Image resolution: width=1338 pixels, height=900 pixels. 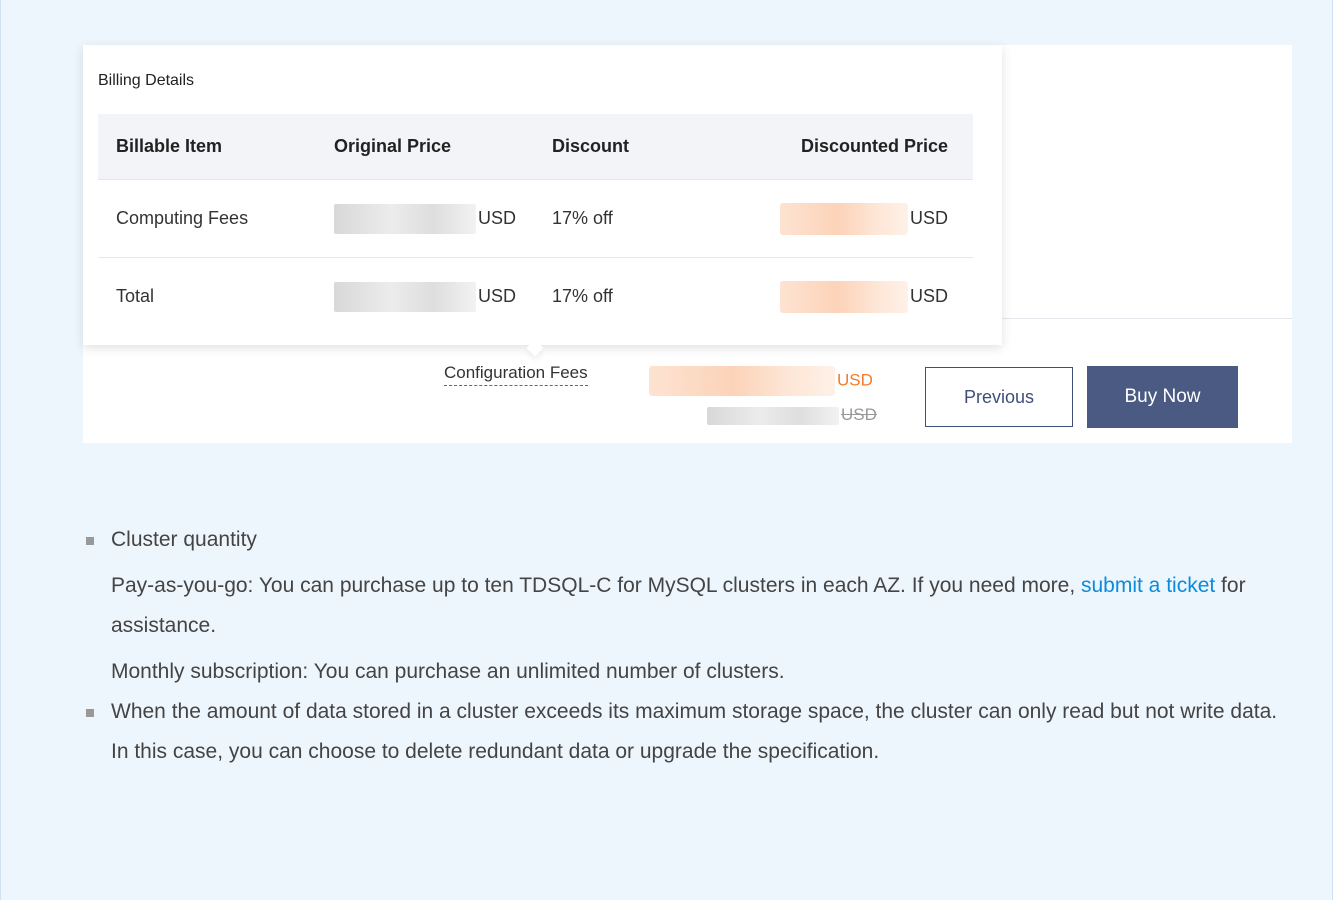 What do you see at coordinates (633, 147) in the screenshot?
I see `column-header-discount: Discount` at bounding box center [633, 147].